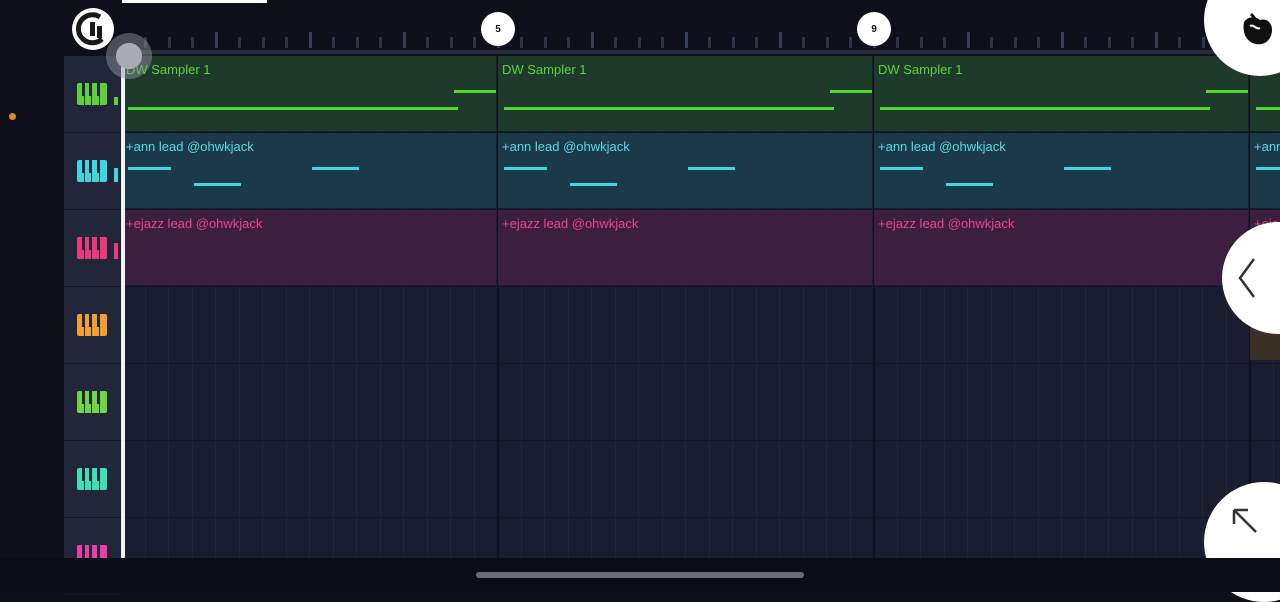 The width and height of the screenshot is (1280, 602). Describe the element at coordinates (1244, 520) in the screenshot. I see `arrow-up-left-icon` at that location.